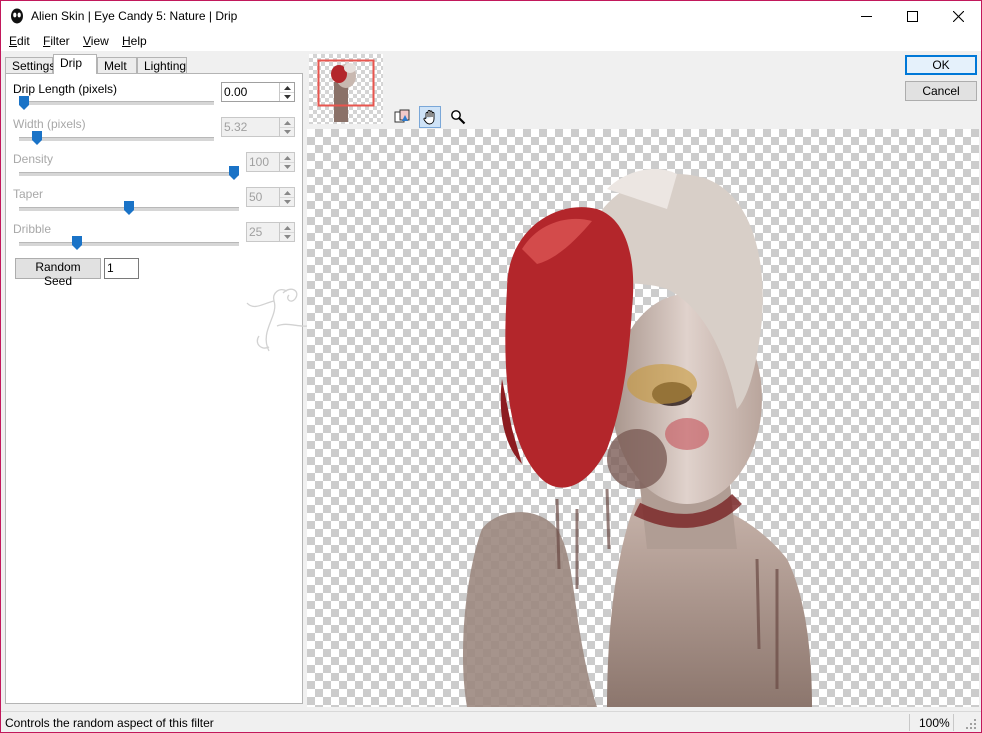 This screenshot has width=982, height=733. I want to click on random-seed-button: Random Seed, so click(58, 273).